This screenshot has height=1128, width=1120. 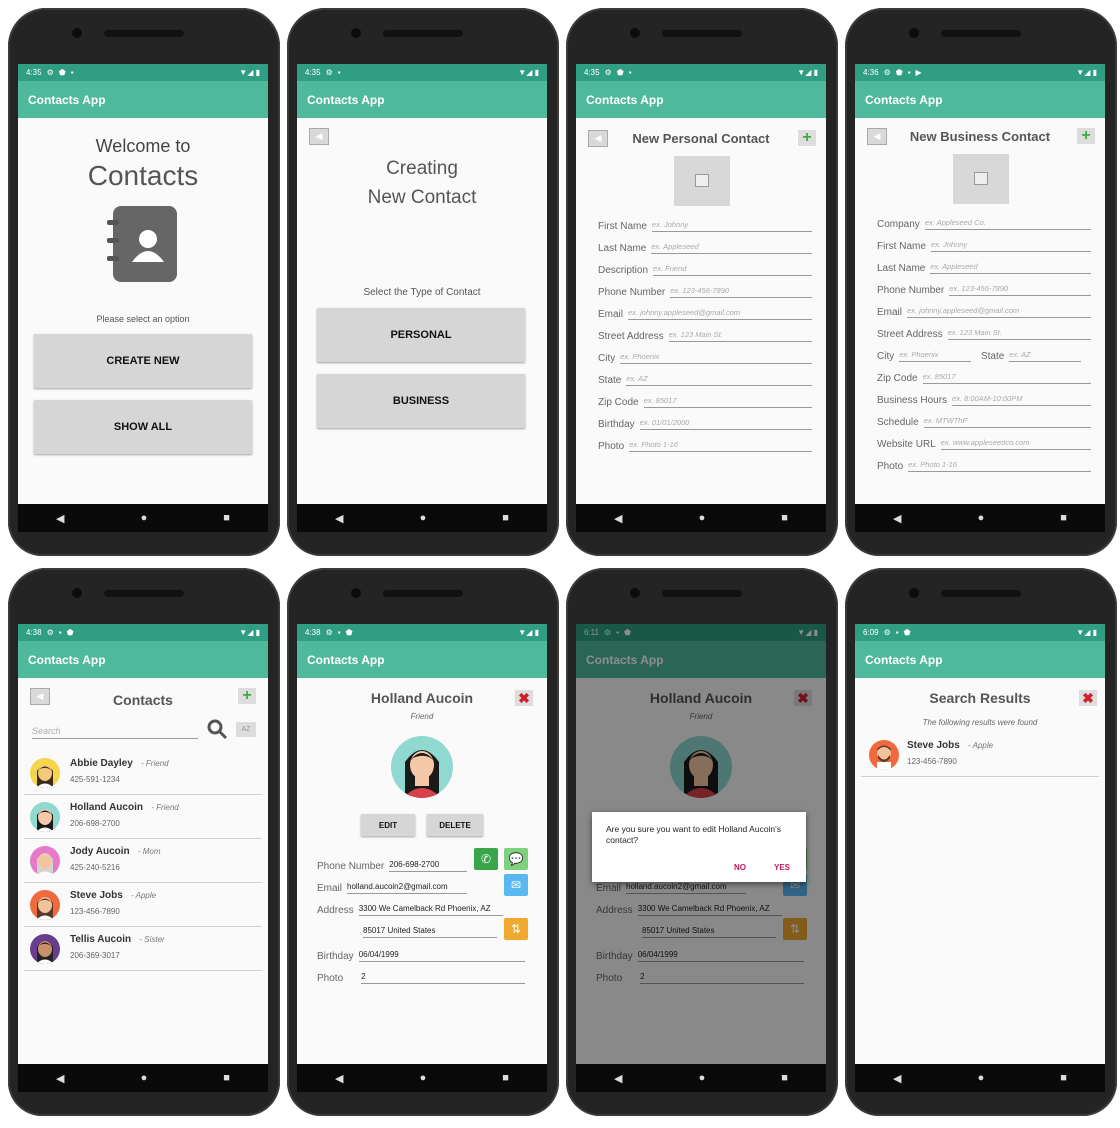 I want to click on business-button: BUSINESS, so click(x=421, y=401).